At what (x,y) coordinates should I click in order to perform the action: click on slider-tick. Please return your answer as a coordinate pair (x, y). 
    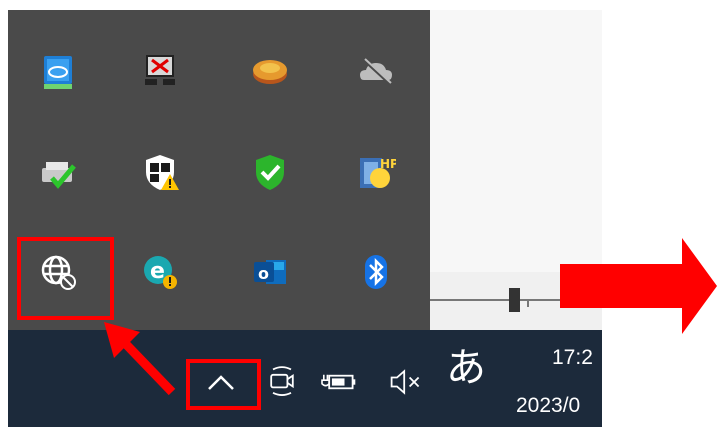
    Looking at the image, I should click on (528, 304).